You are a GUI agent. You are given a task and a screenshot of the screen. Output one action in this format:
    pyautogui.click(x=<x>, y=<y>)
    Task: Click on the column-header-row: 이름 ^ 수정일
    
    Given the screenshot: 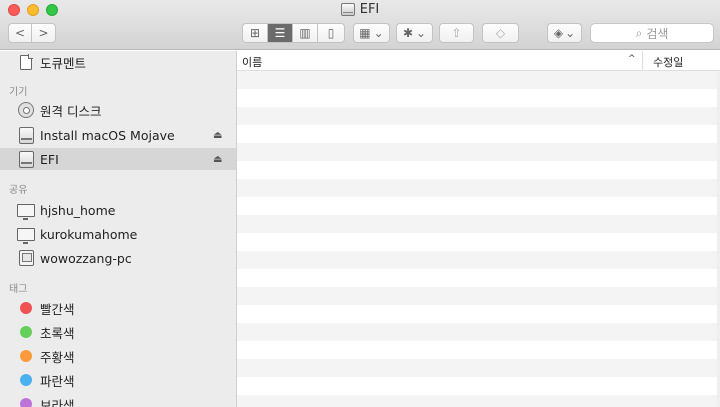 What is the action you would take?
    pyautogui.click(x=478, y=61)
    